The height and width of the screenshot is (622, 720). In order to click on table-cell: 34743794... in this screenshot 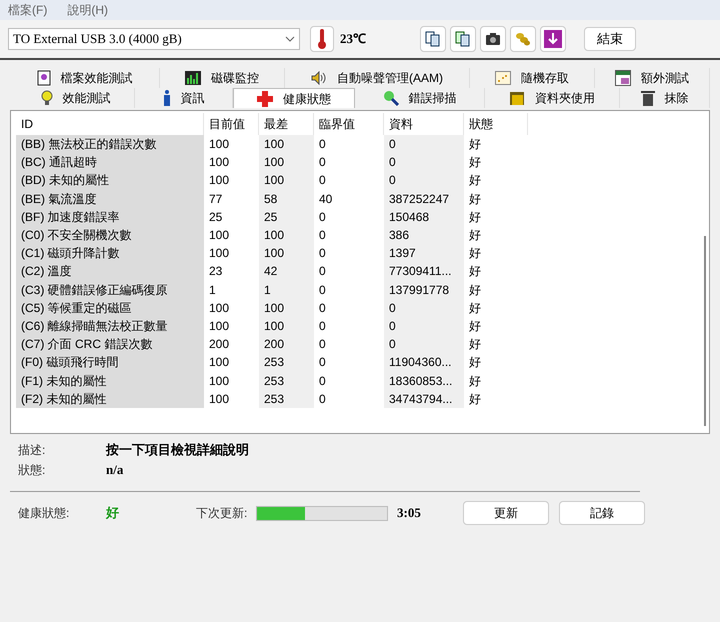, I will do `click(424, 399)`.